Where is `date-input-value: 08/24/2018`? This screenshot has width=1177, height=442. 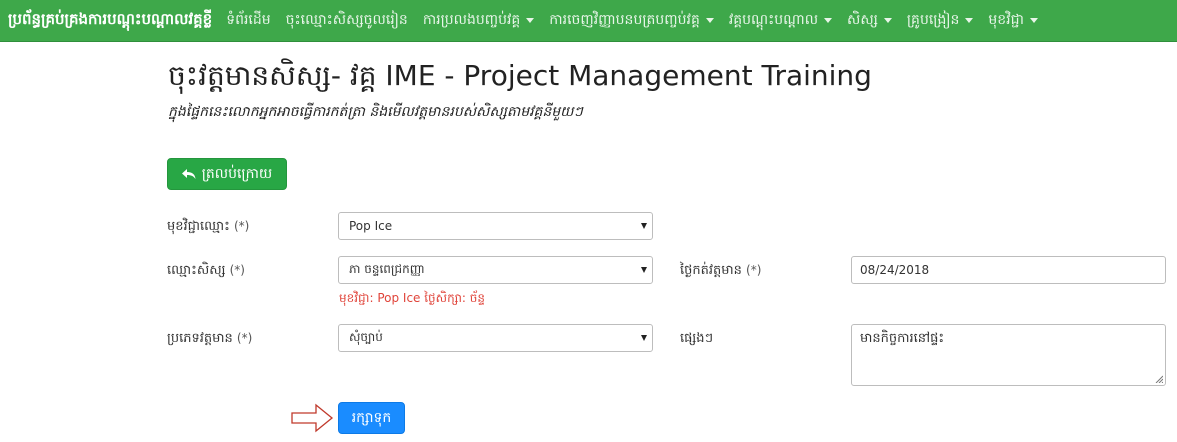
date-input-value: 08/24/2018 is located at coordinates (895, 270).